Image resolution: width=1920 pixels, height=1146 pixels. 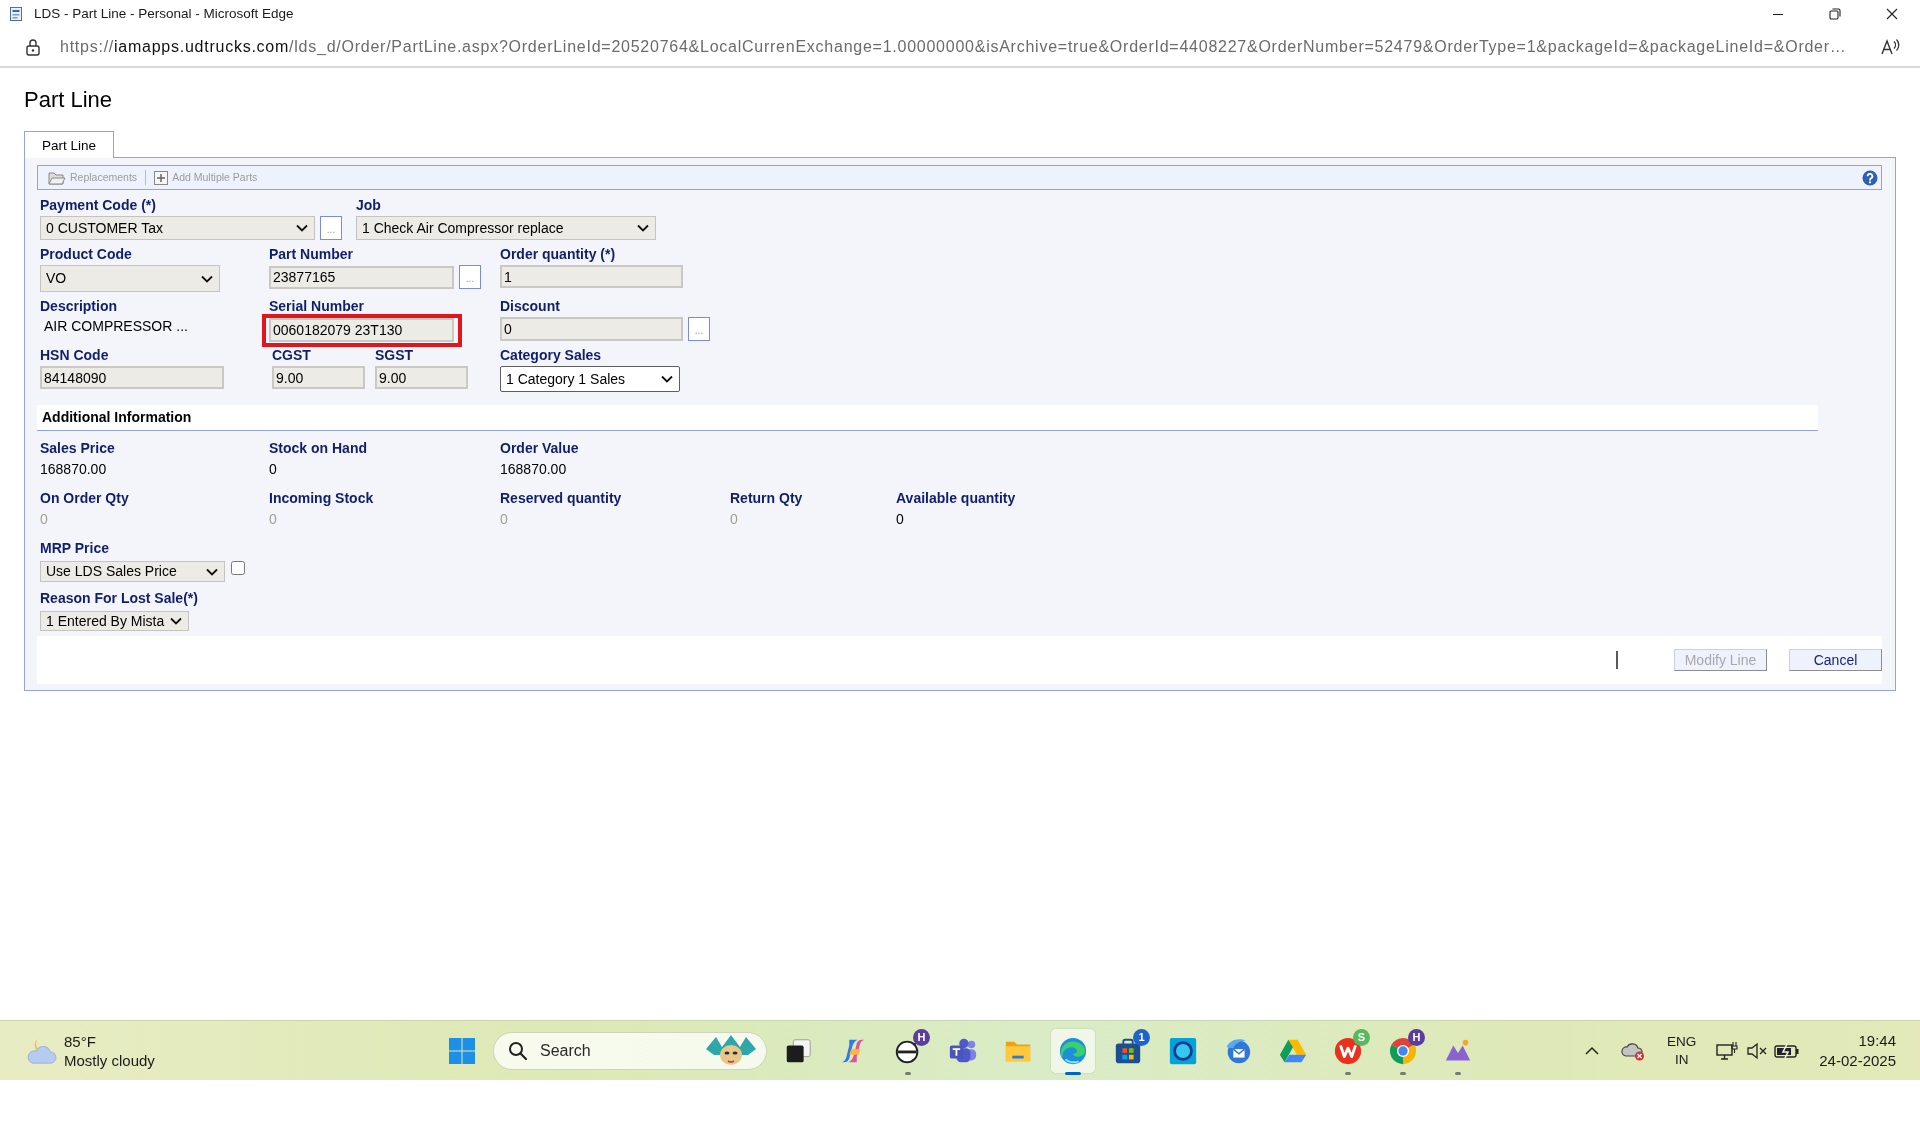 What do you see at coordinates (33, 47) in the screenshot?
I see `lock-icon` at bounding box center [33, 47].